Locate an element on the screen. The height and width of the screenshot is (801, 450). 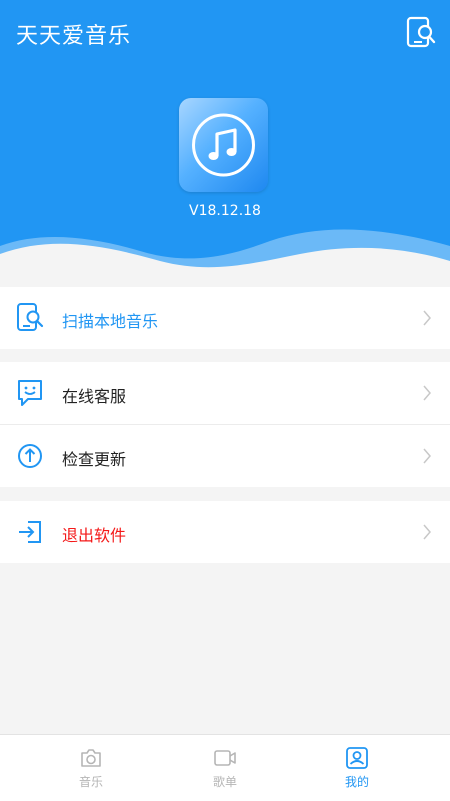
menu-group-scan: 扫描本地音乐 is located at coordinates (225, 318).